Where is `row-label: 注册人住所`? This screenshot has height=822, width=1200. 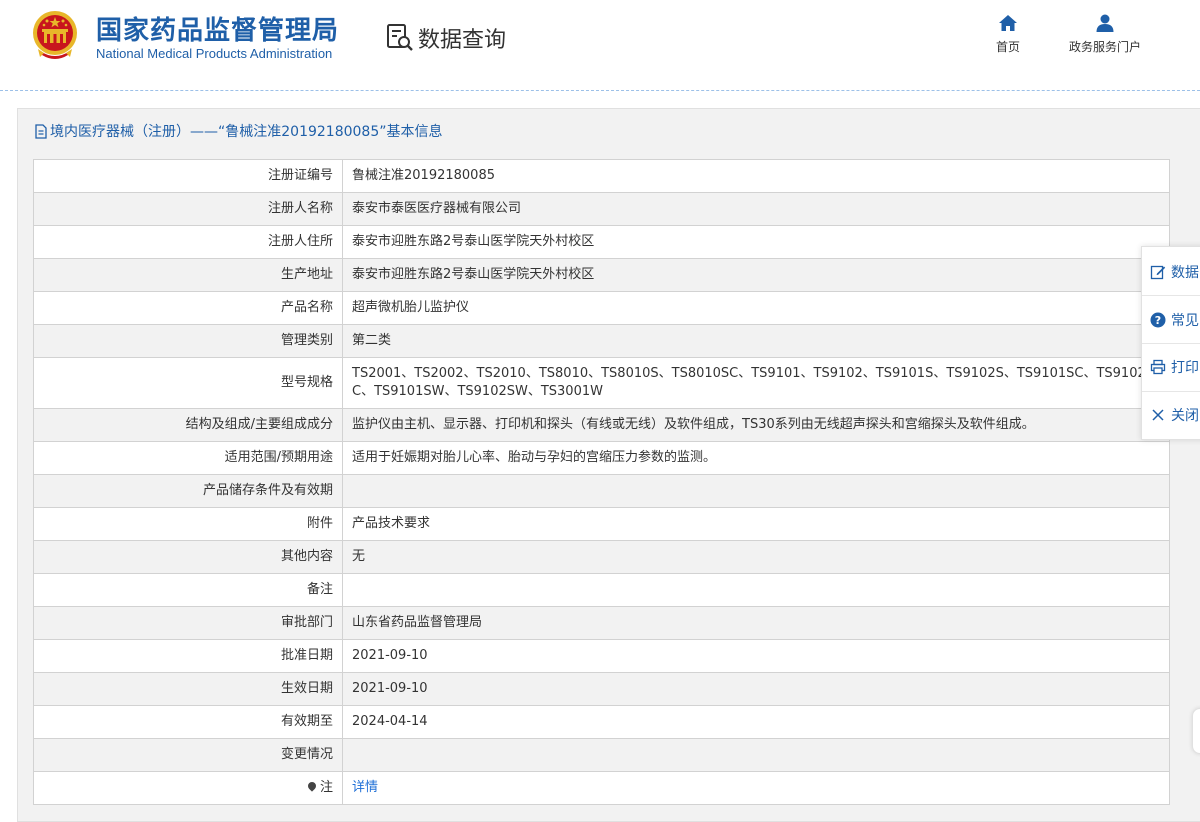 row-label: 注册人住所 is located at coordinates (188, 242).